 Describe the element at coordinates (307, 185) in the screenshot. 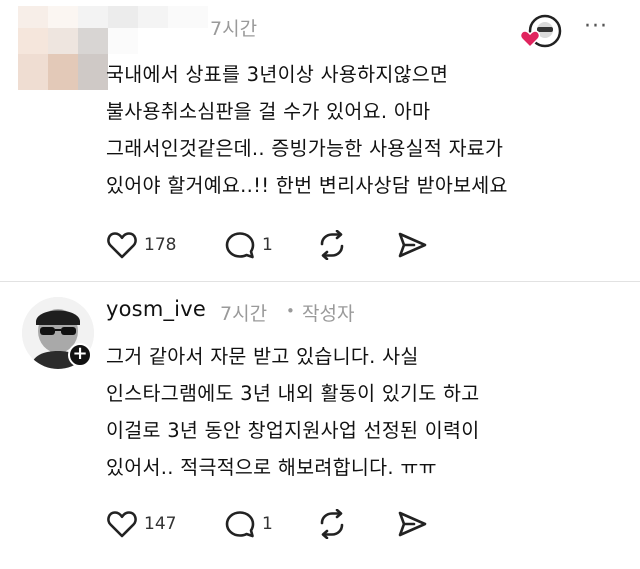

I see `comment-line: 있어야 할거예요..!! 한번 변리사상담 받아보세요` at that location.